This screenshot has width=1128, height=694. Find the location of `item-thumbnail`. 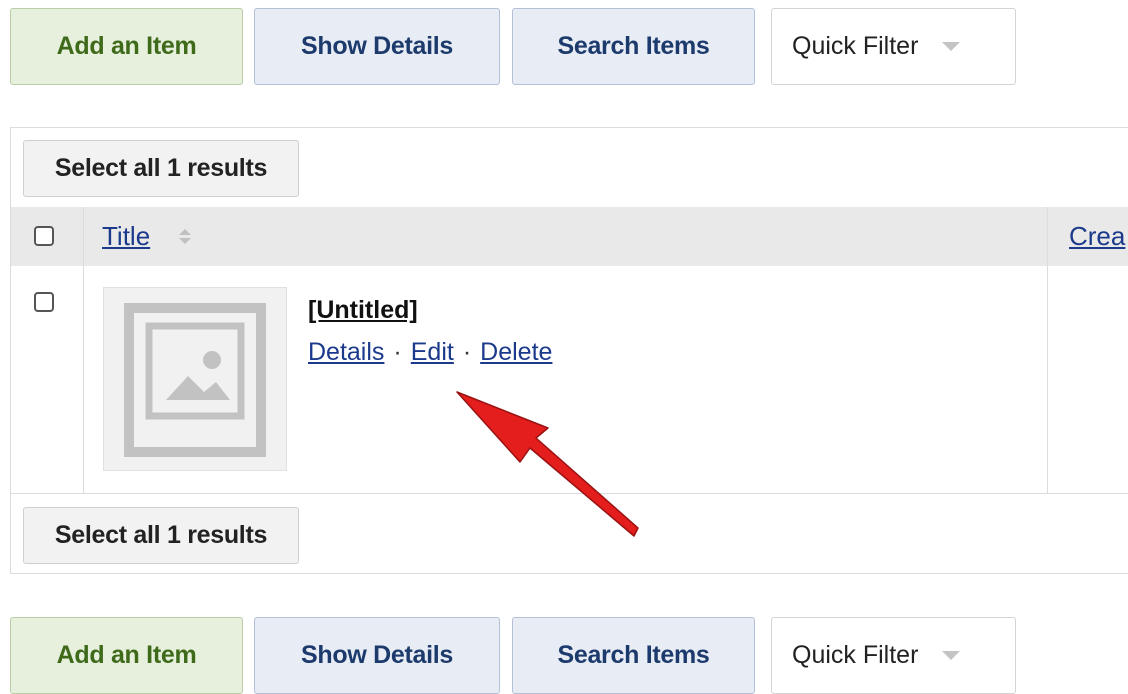

item-thumbnail is located at coordinates (195, 379).